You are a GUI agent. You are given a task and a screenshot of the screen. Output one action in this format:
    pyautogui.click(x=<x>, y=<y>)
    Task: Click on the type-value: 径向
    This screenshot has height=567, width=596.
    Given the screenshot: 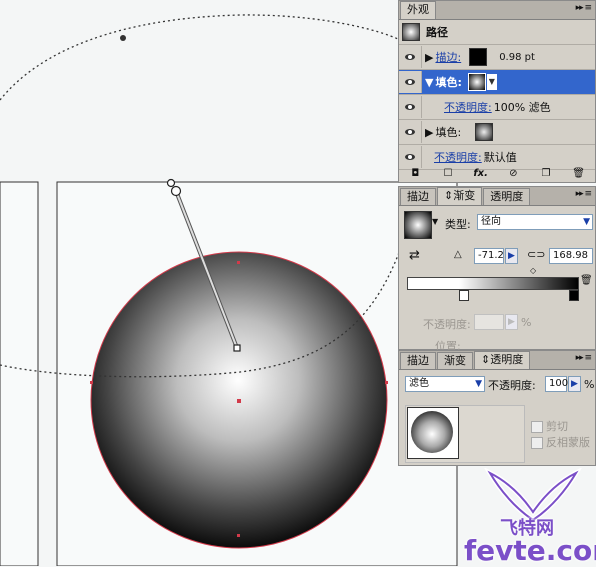 What is the action you would take?
    pyautogui.click(x=491, y=221)
    